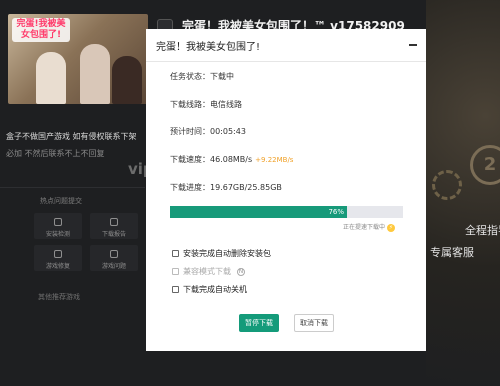 The image size is (500, 386). I want to click on game-banner-image: 完蛋!我被美女包围了!, so click(78, 59).